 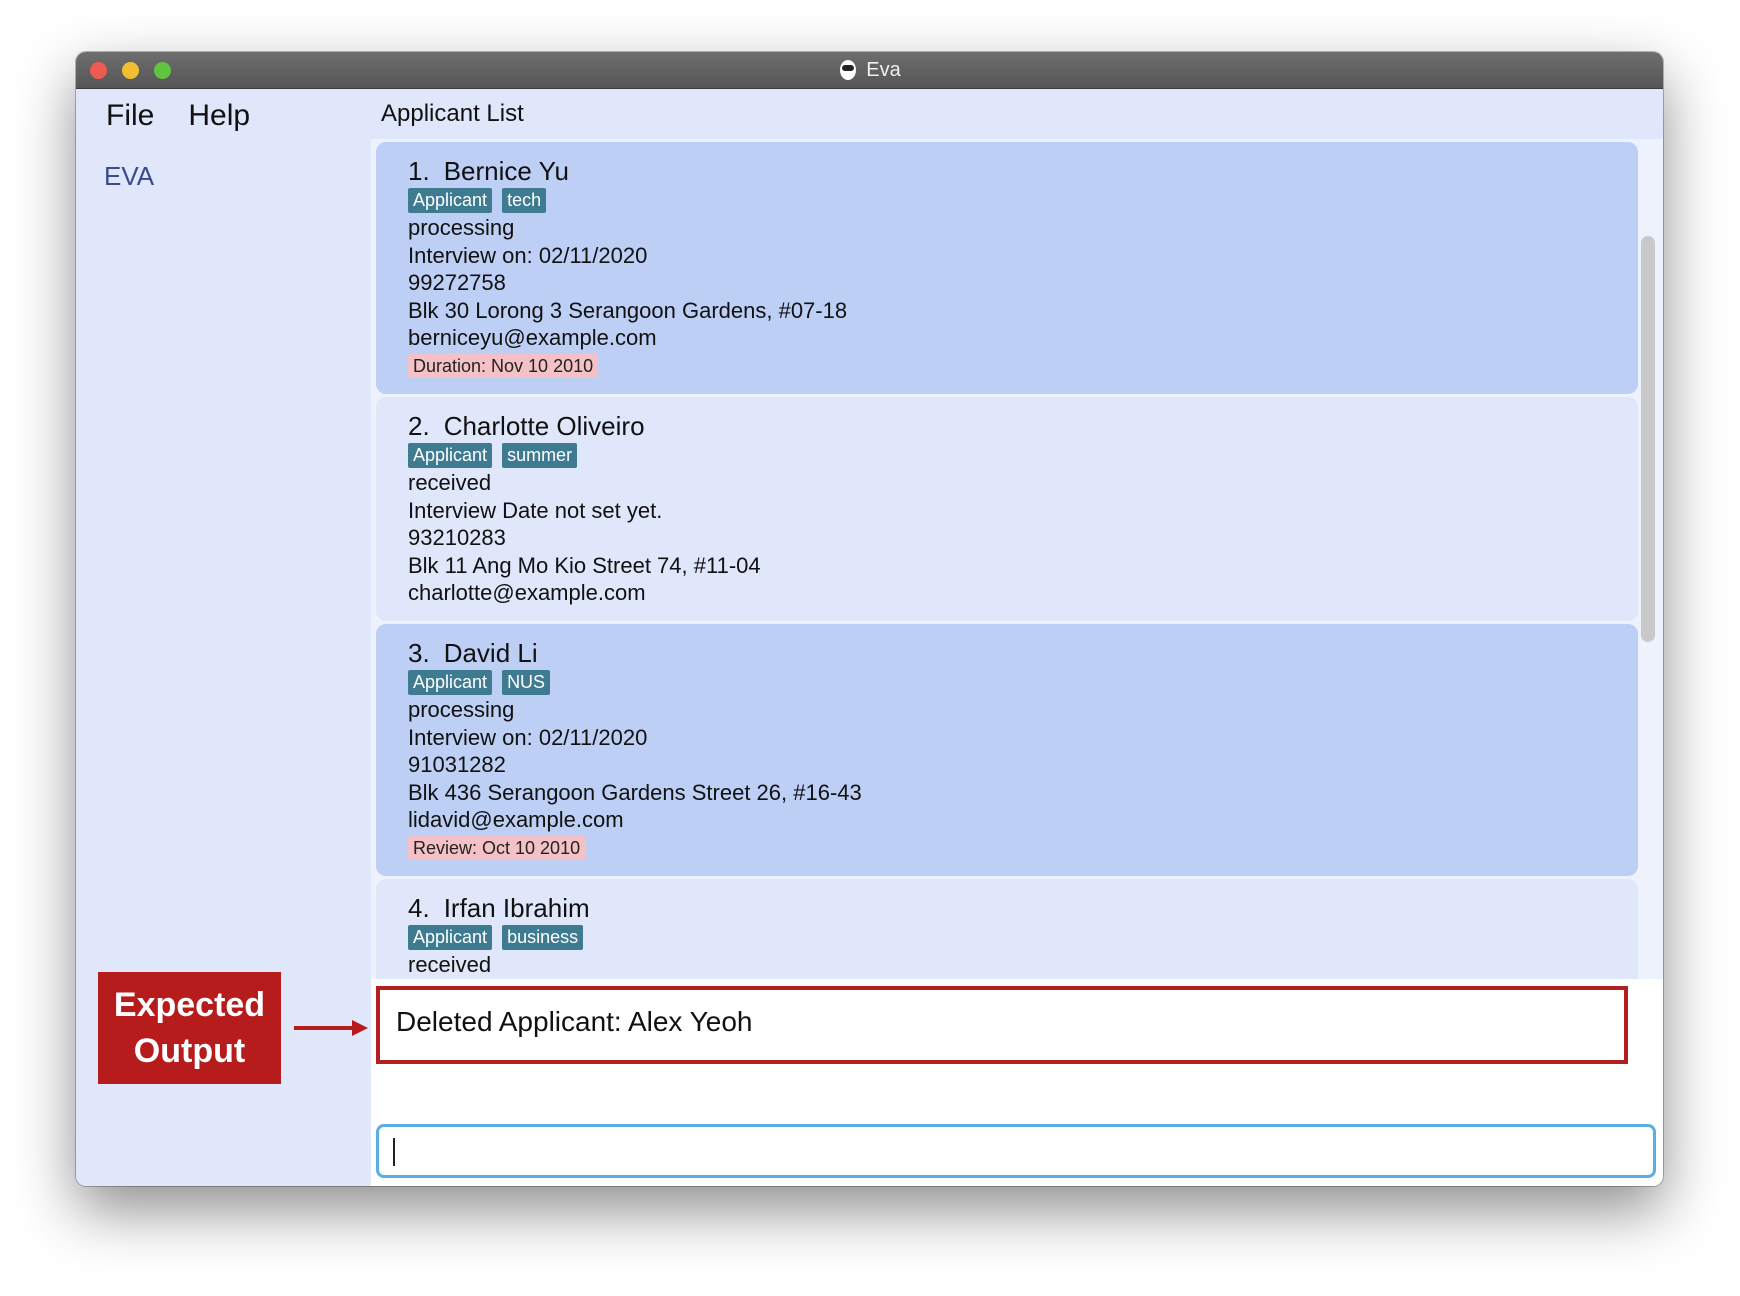 I want to click on tag-row: Applicant NUS, so click(x=1023, y=683).